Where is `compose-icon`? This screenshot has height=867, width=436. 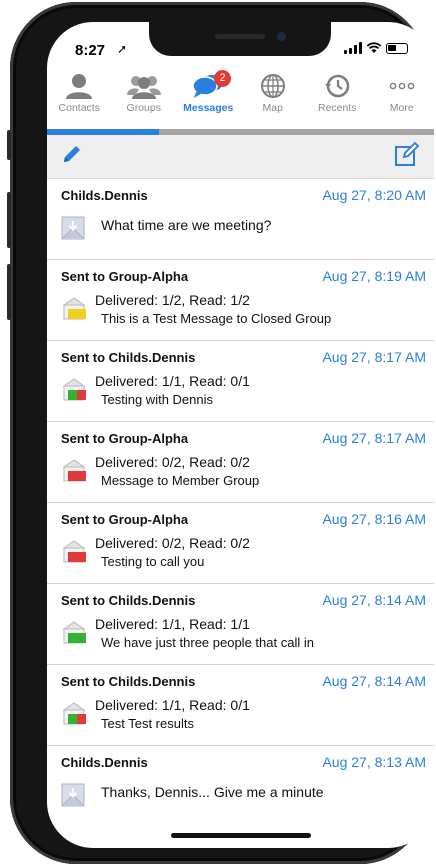 compose-icon is located at coordinates (407, 157).